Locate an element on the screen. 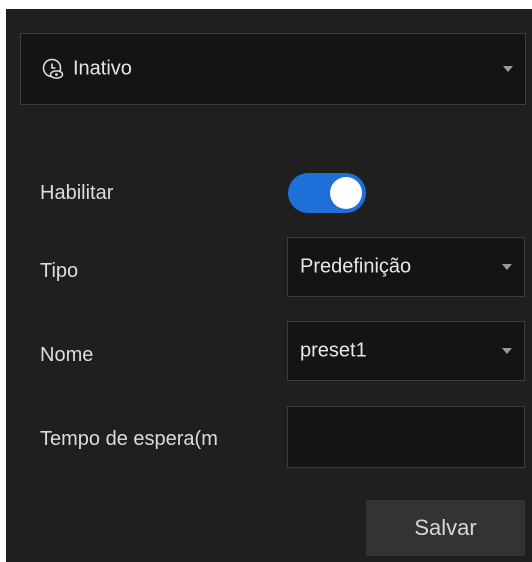  name-dropdown: preset1 is located at coordinates (406, 351).